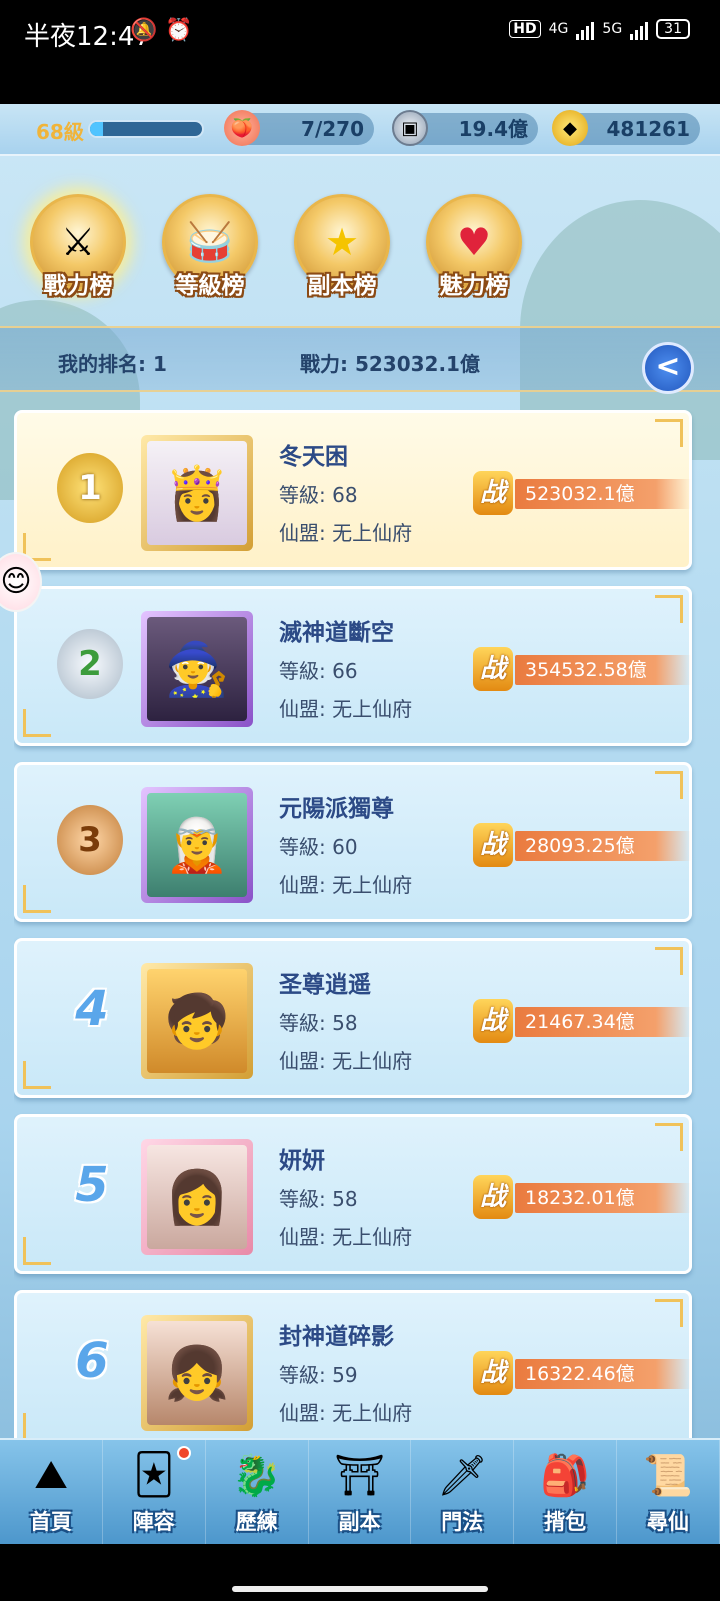  I want to click on power-value: 16322.46億, so click(603, 1374).